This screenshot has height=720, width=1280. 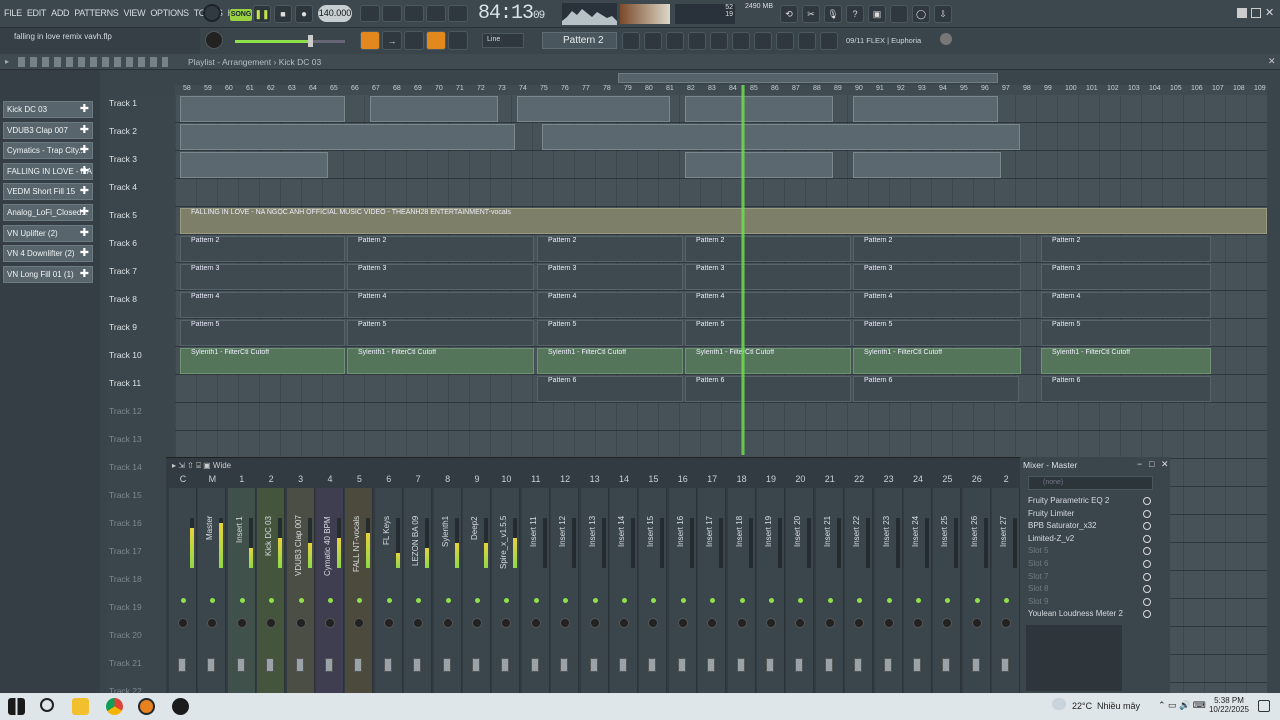 I want to click on pattern-clip: Pattern 5, so click(x=262, y=333).